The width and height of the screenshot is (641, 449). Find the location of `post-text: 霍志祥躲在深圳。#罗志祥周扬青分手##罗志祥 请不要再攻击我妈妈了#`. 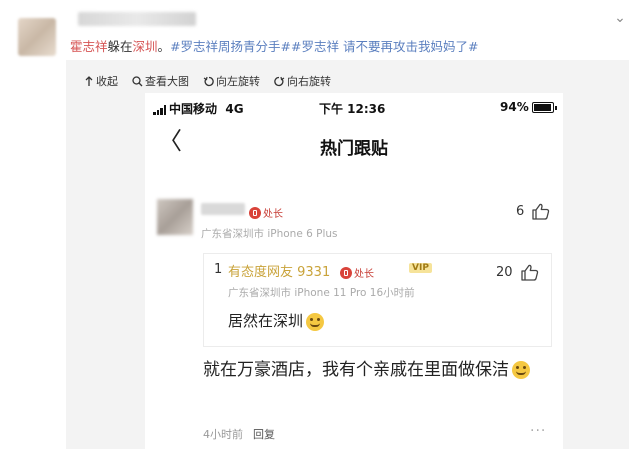

post-text: 霍志祥躲在深圳。#罗志祥周扬青分手##罗志祥 请不要再攻击我妈妈了# is located at coordinates (274, 46).